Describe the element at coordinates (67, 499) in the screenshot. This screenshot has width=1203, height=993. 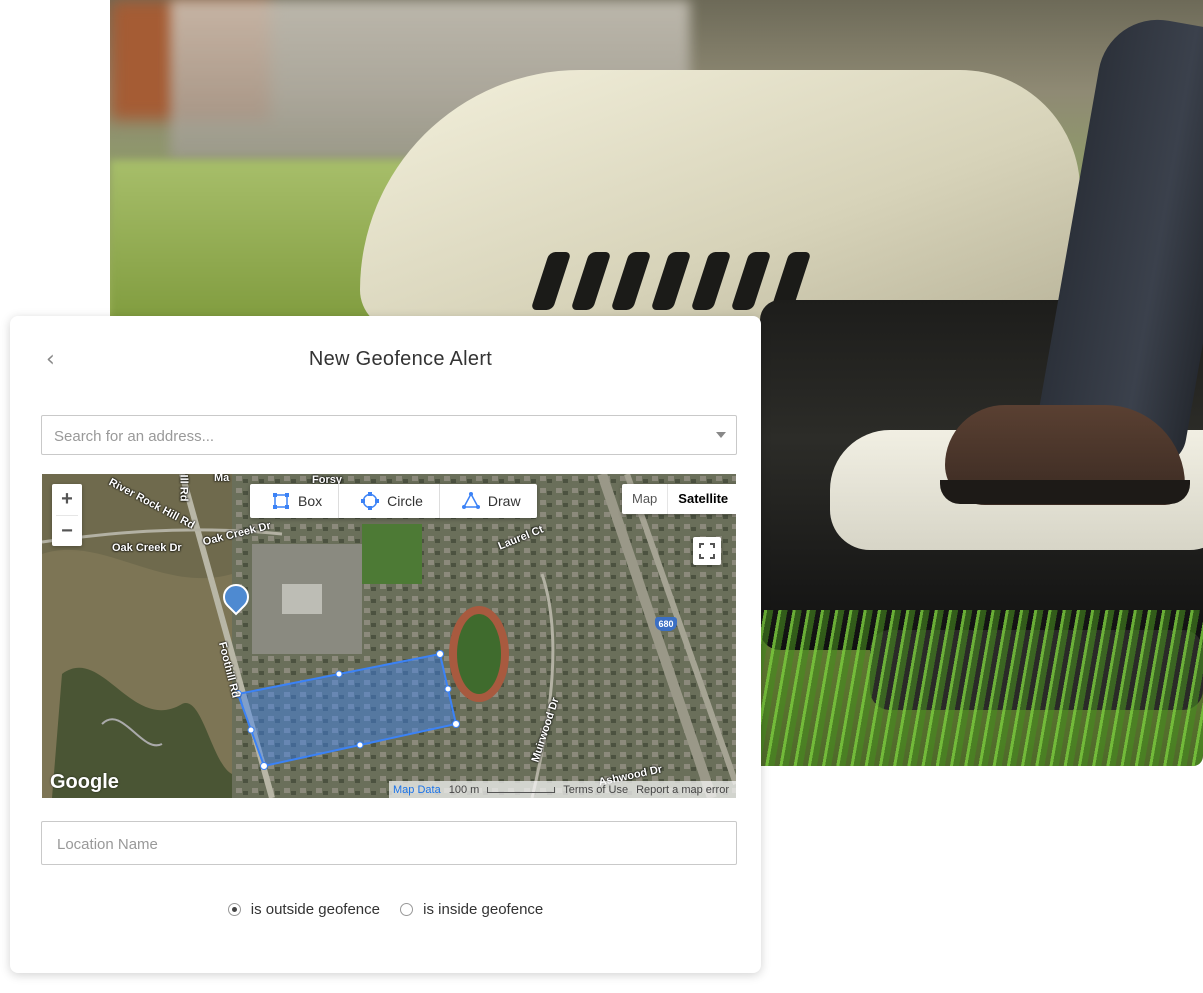
I see `zoom-in-button: +` at that location.